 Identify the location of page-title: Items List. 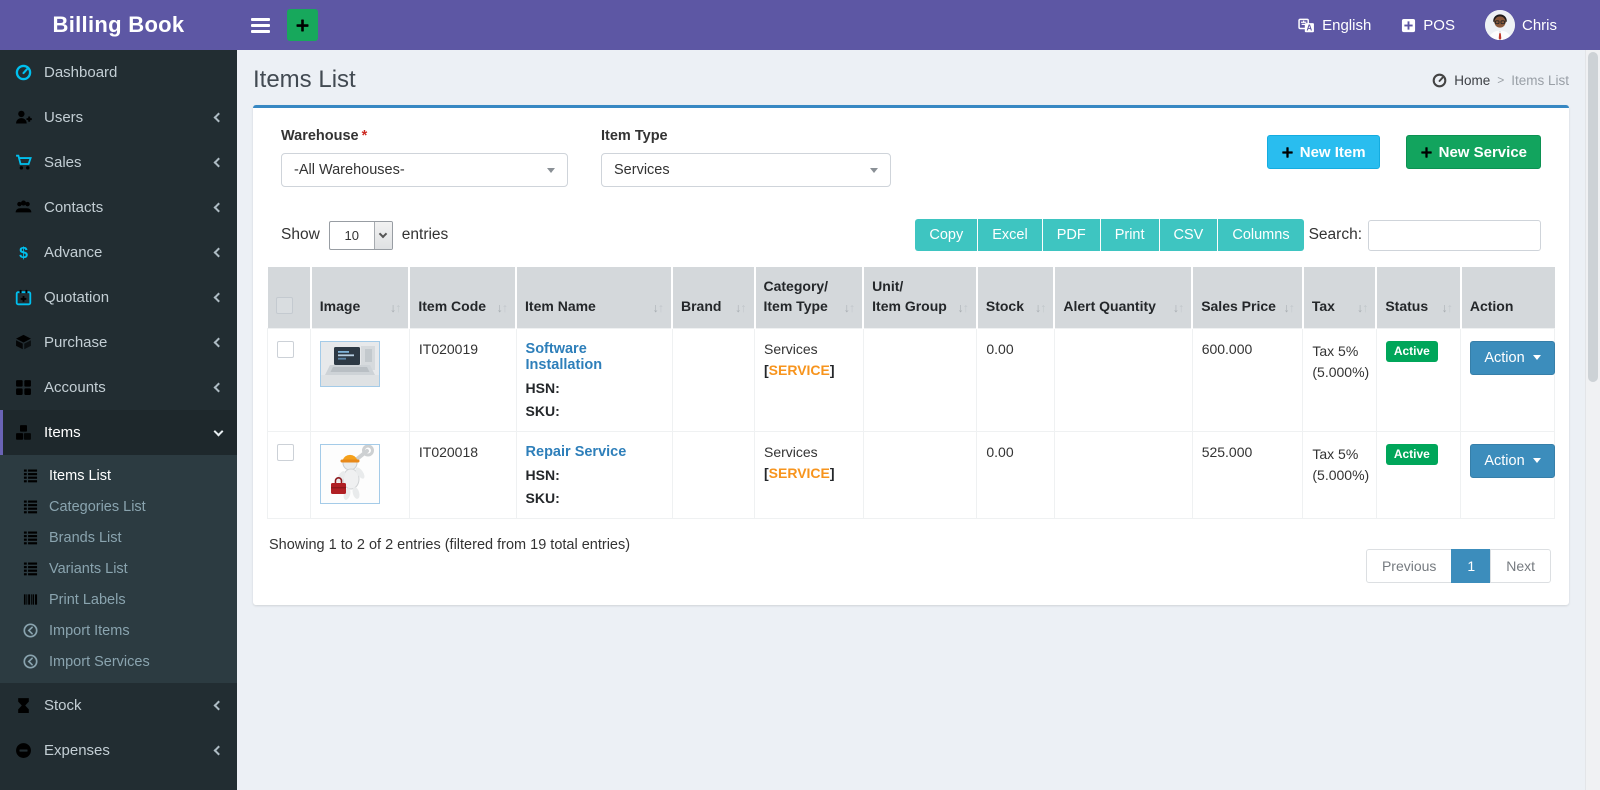
(304, 79).